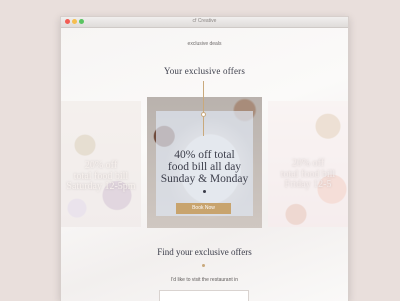 Image resolution: width=400 pixels, height=301 pixels. I want to click on offer-line: food bill all day, so click(204, 167).